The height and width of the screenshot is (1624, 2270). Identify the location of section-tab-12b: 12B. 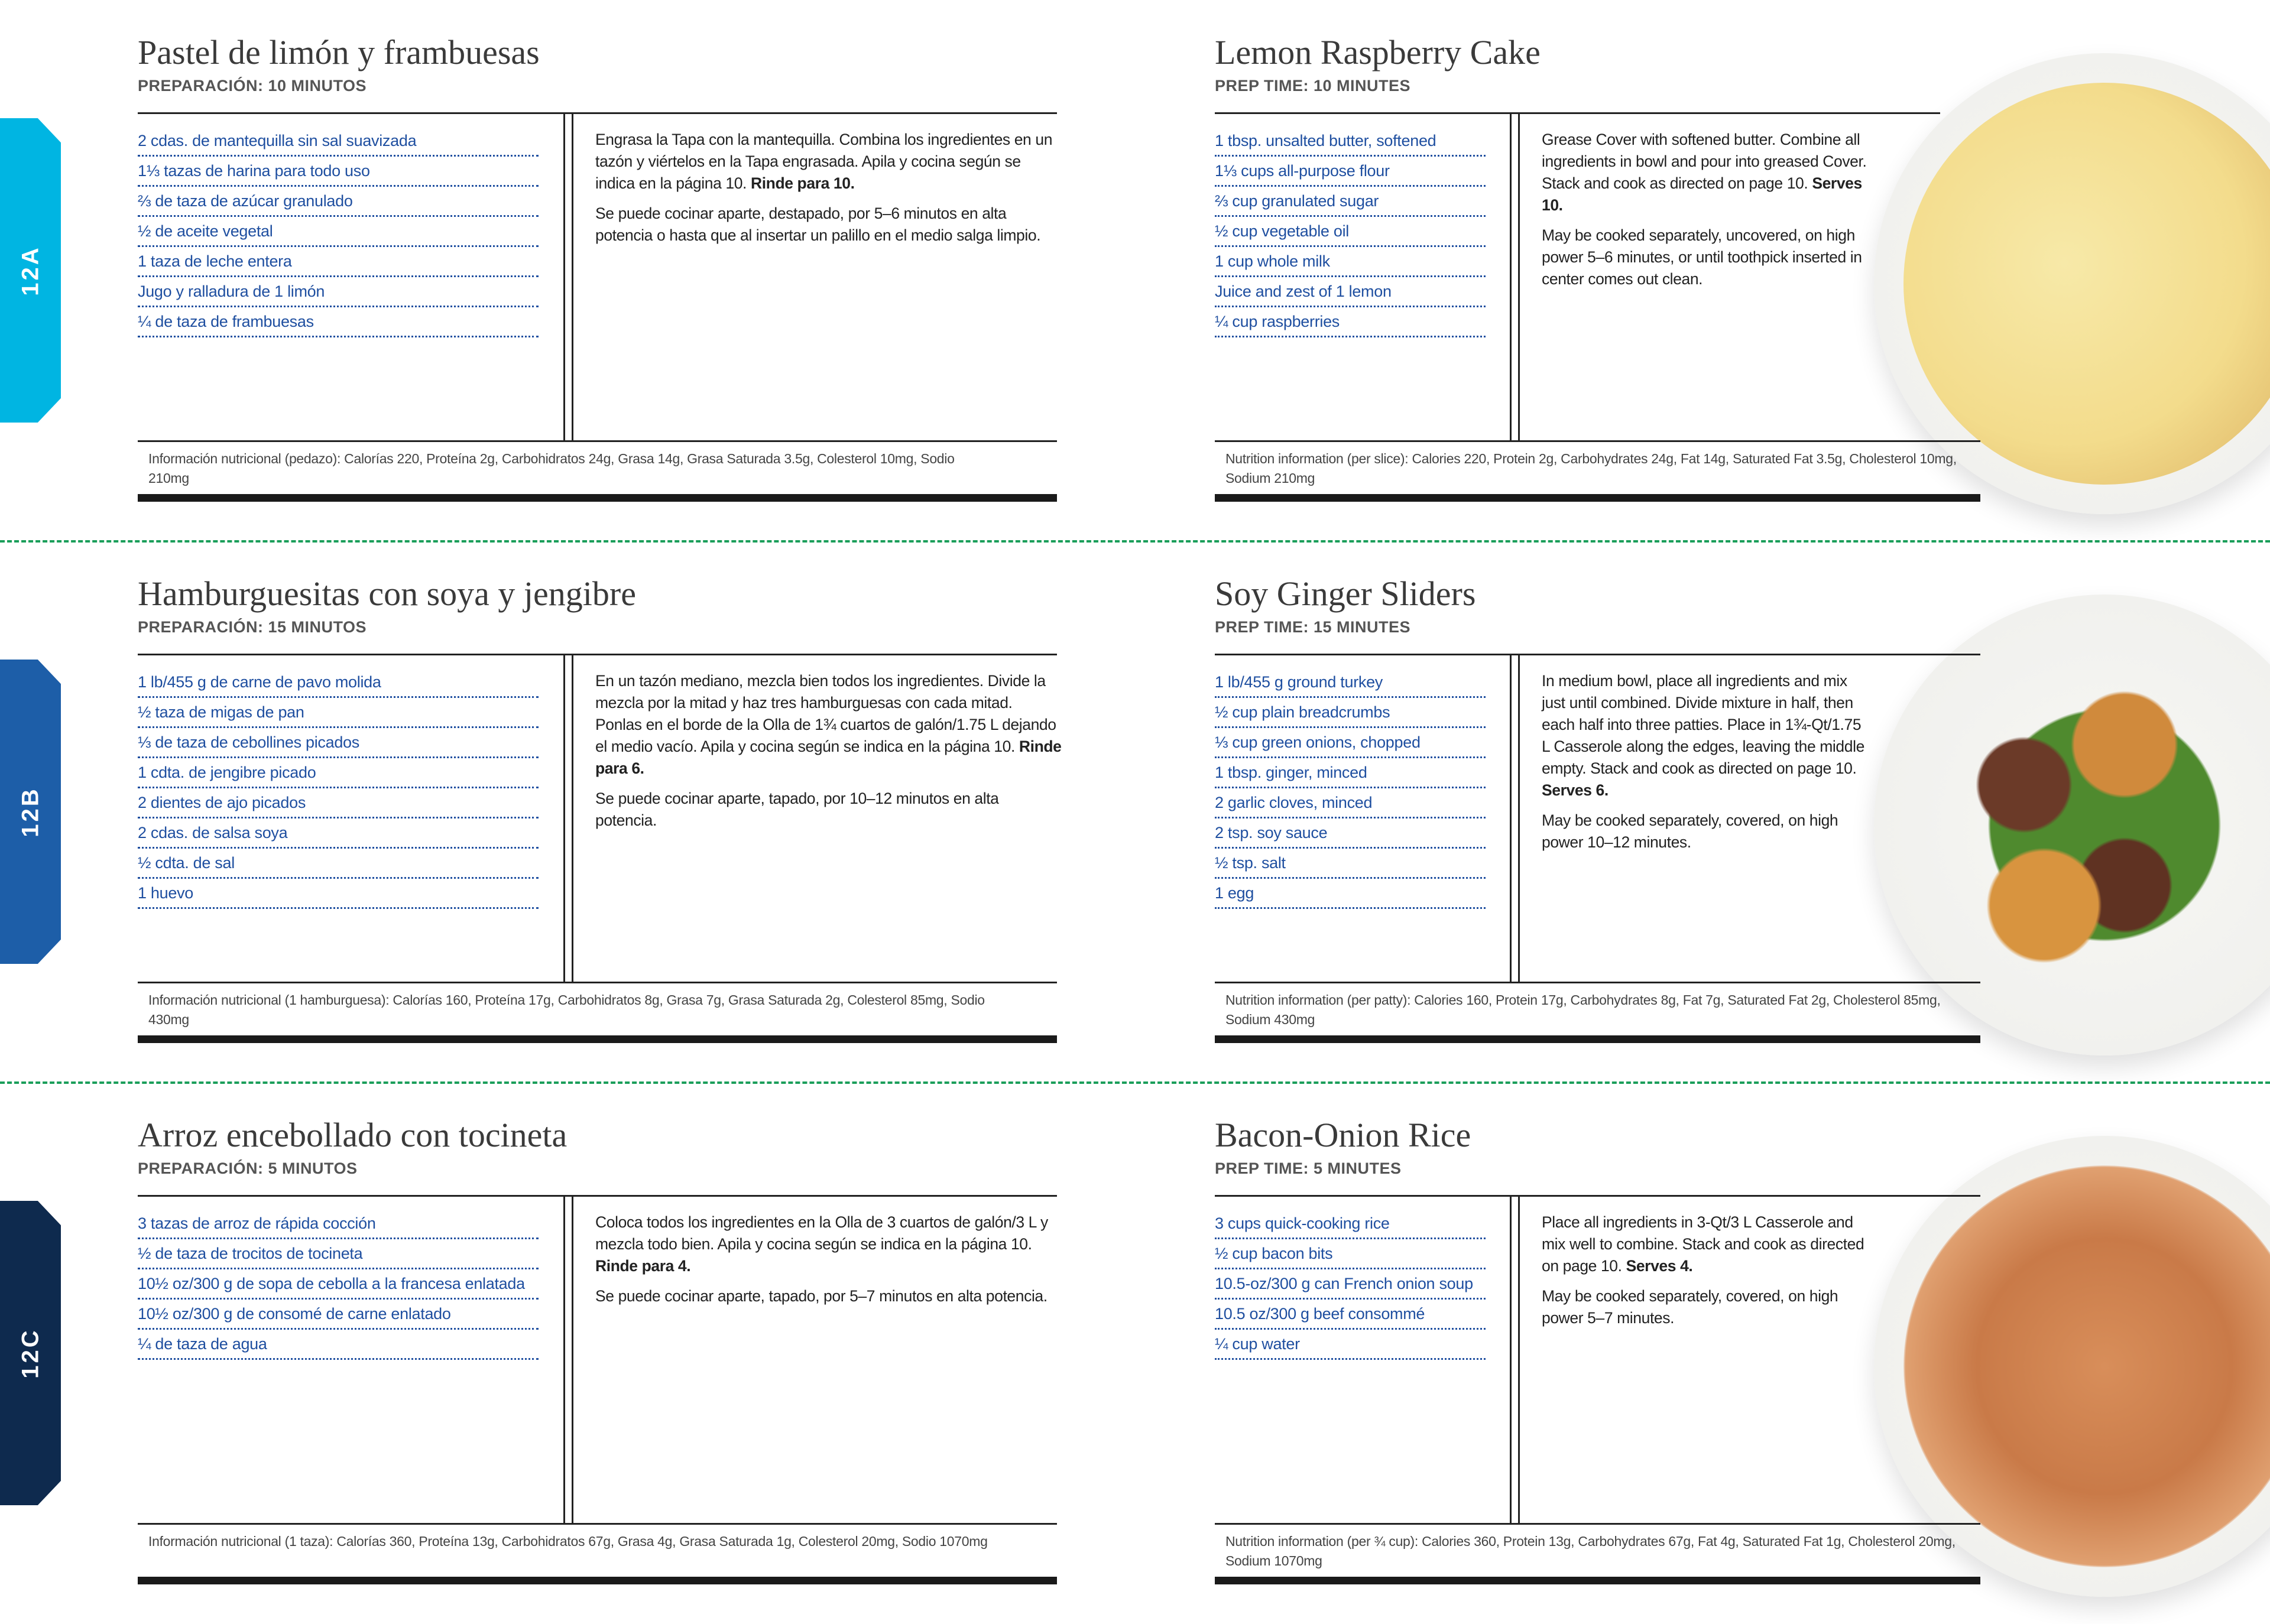
(31, 812).